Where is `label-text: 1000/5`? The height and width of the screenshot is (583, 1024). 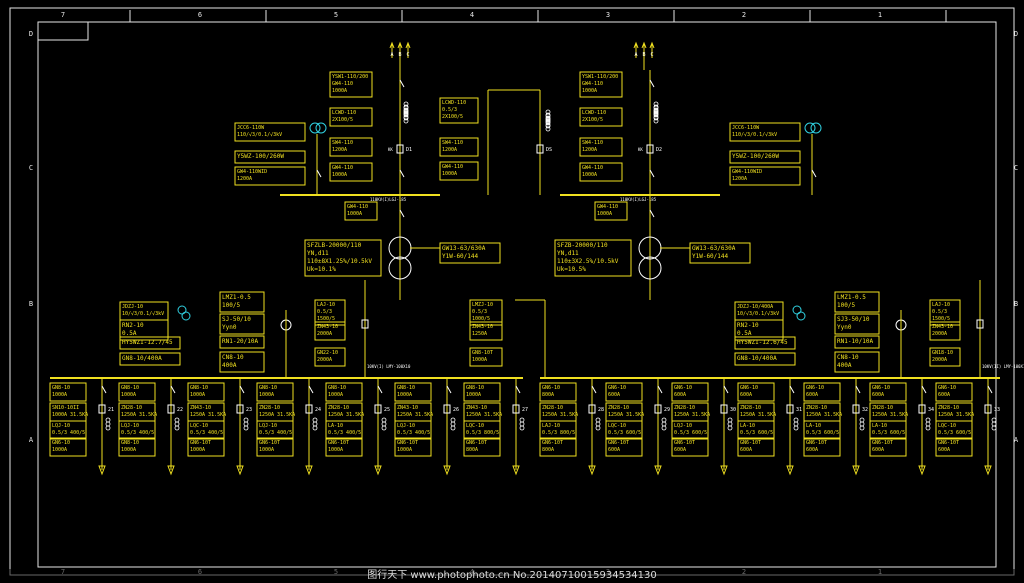 label-text: 1000/5 is located at coordinates (481, 319).